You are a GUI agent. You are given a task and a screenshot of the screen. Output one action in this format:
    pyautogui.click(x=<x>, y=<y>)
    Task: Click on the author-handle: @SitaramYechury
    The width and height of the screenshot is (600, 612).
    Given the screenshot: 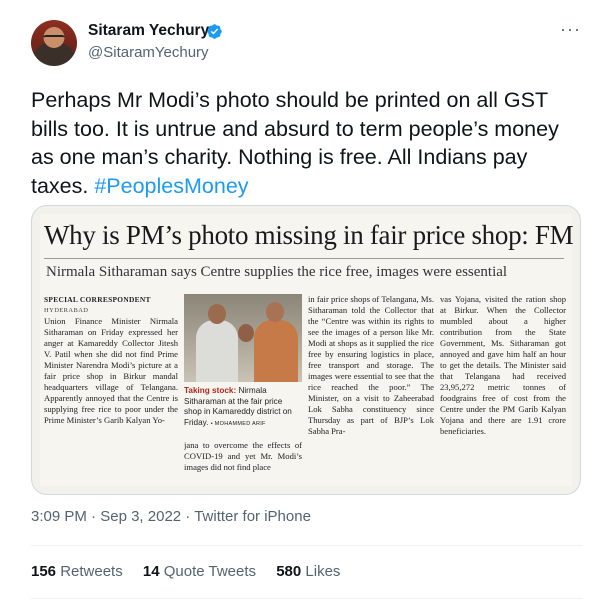 What is the action you would take?
    pyautogui.click(x=148, y=52)
    